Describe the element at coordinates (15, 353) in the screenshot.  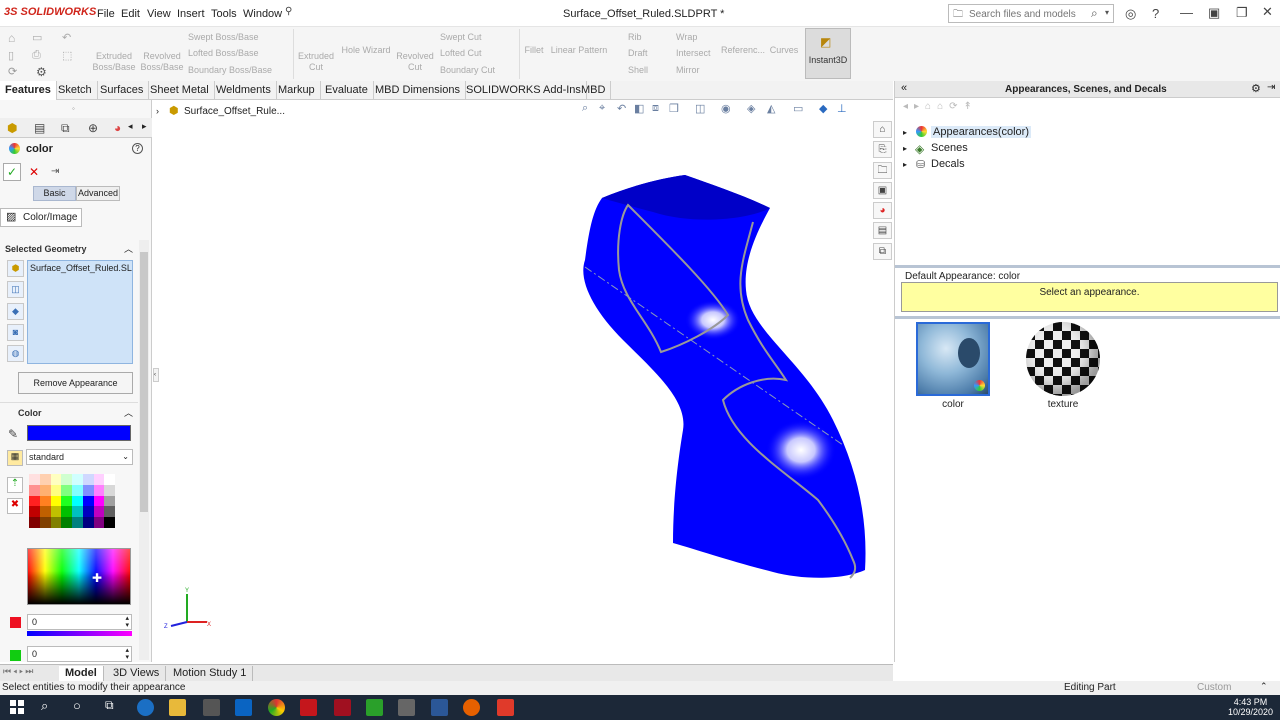
I see `surface-filter-icon: ◍` at that location.